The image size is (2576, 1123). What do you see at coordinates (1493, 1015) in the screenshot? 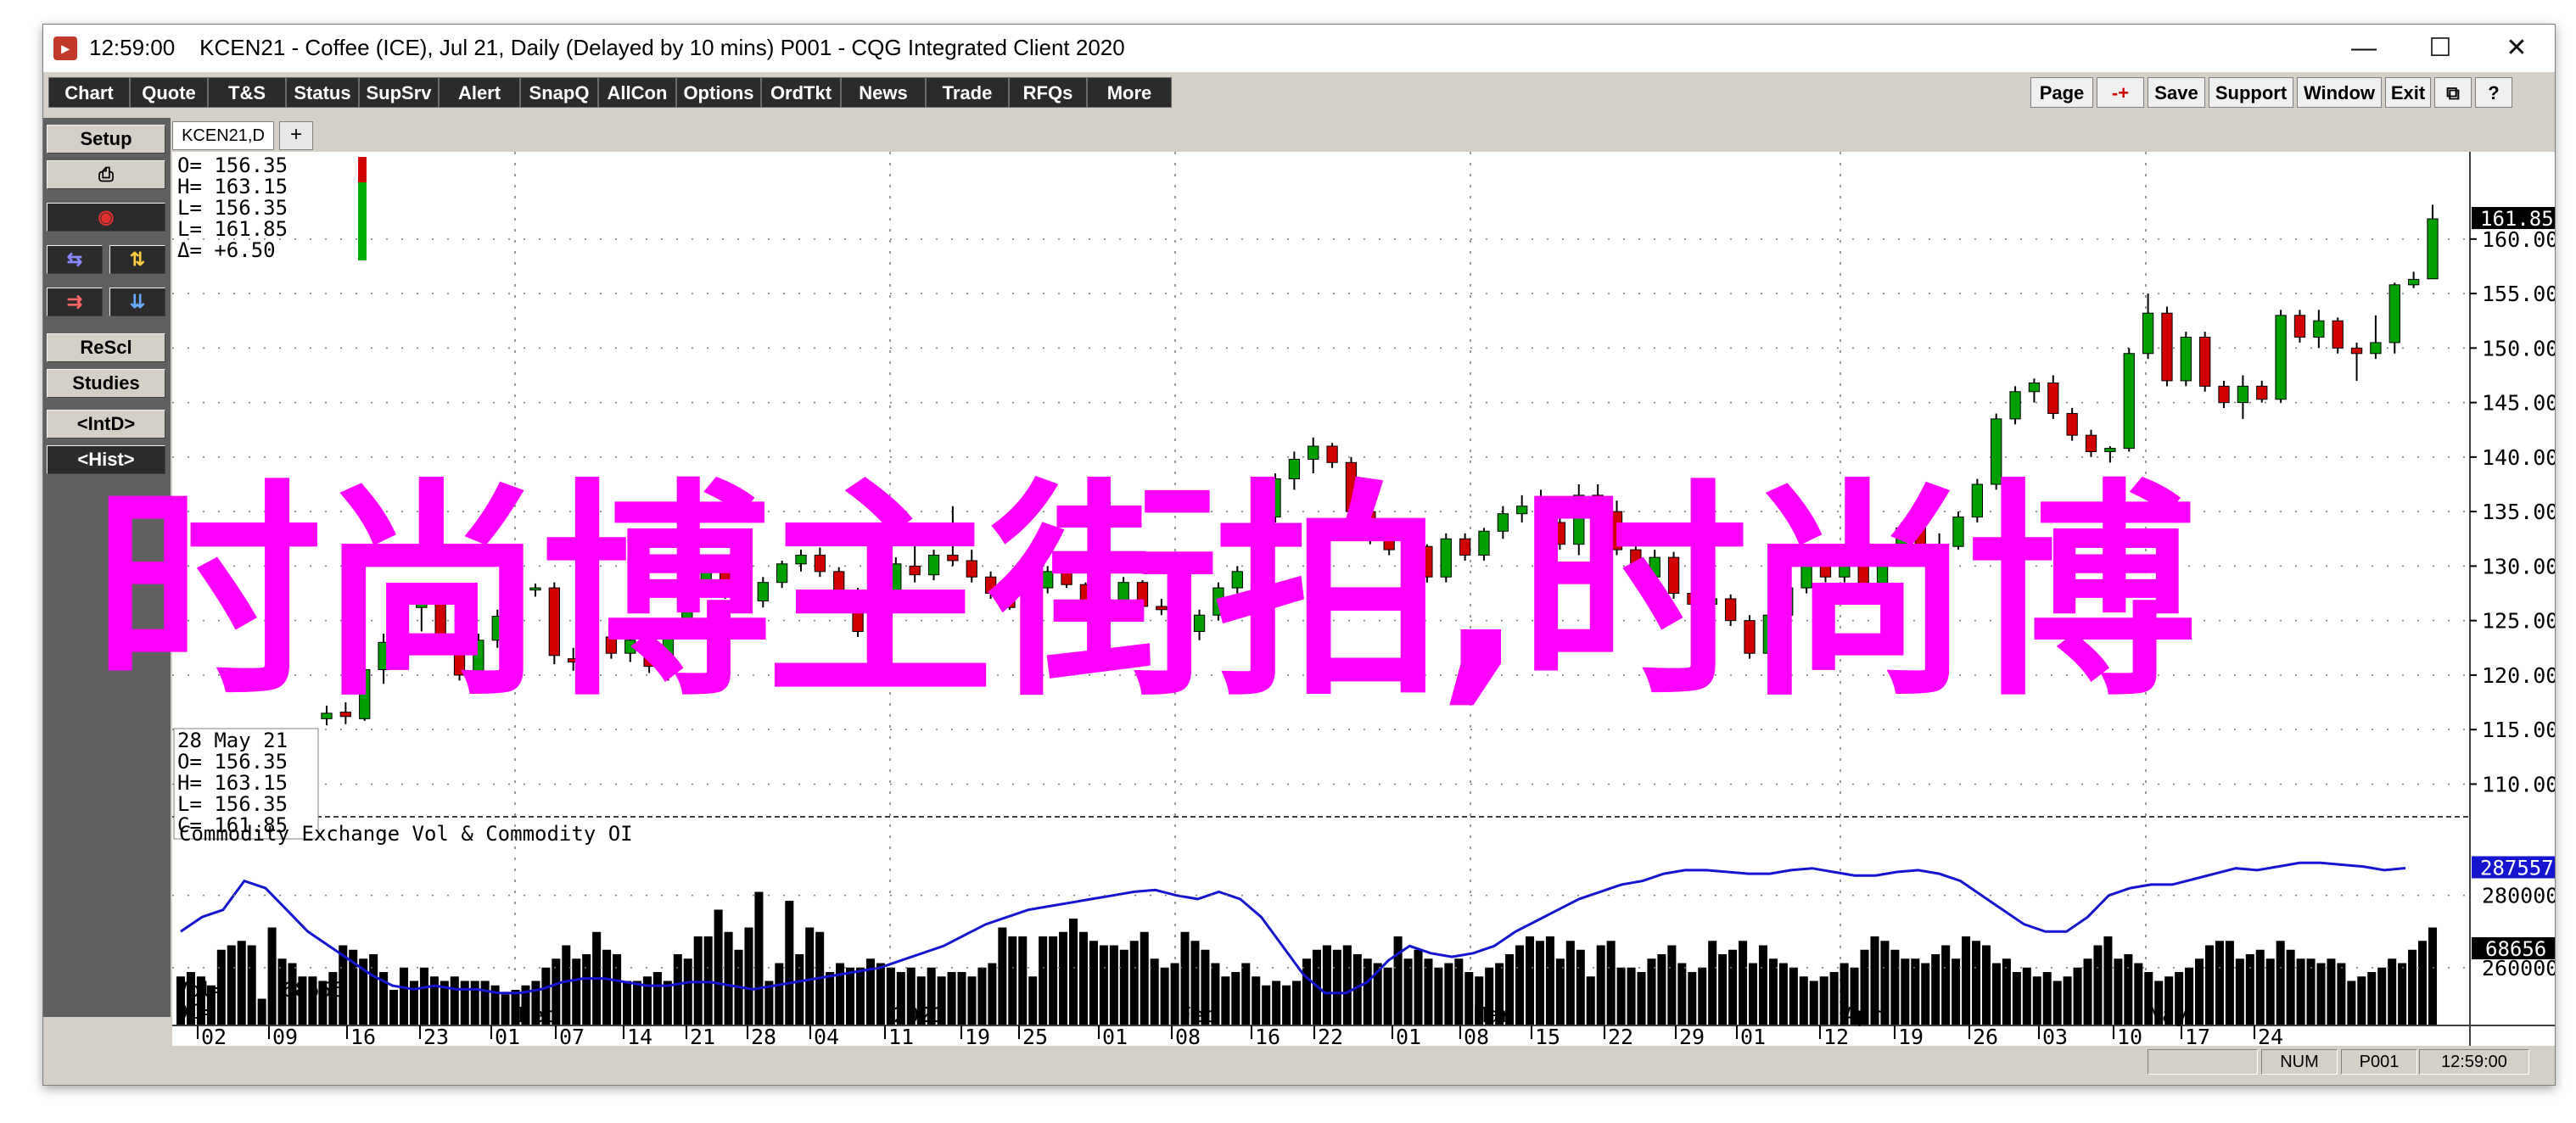
I see `month-label: Mar` at bounding box center [1493, 1015].